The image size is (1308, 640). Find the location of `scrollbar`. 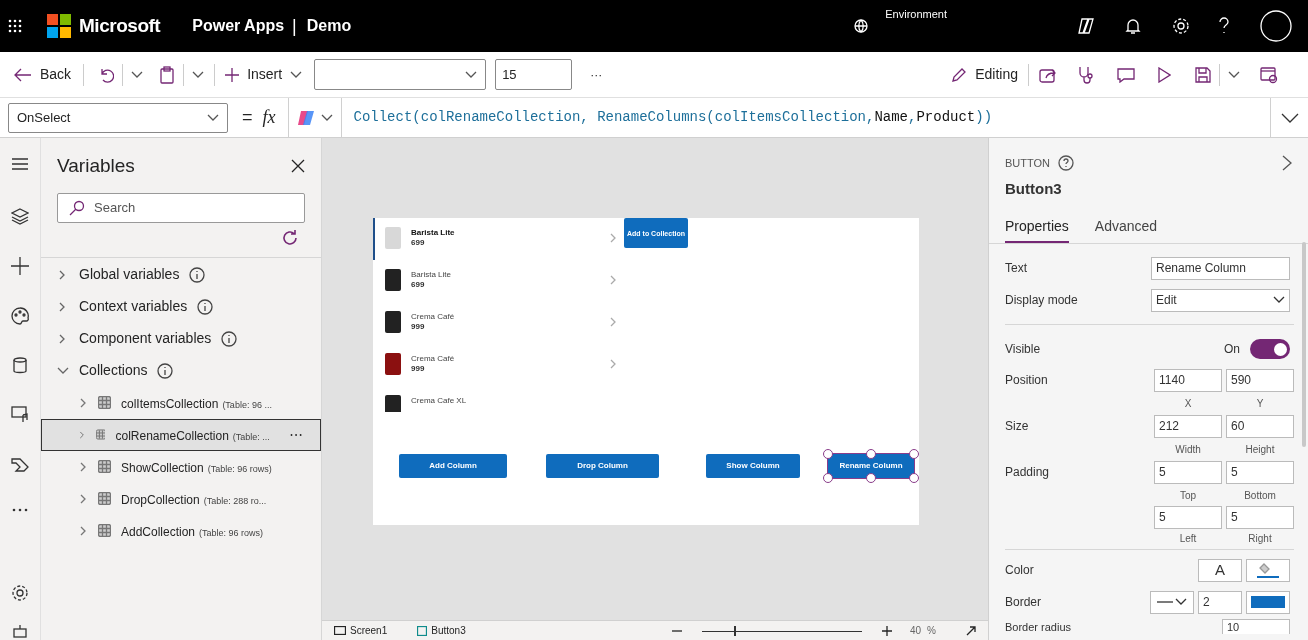

scrollbar is located at coordinates (1304, 344).